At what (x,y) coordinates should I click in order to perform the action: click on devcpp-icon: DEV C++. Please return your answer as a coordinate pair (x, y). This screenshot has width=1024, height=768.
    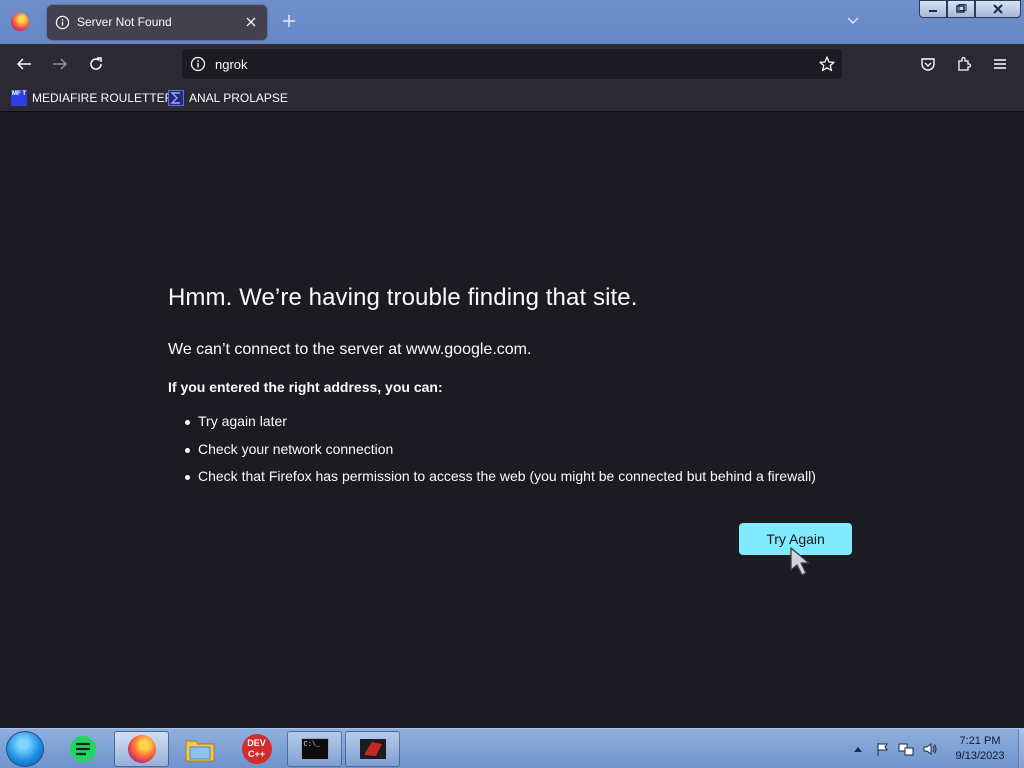
    Looking at the image, I should click on (256, 749).